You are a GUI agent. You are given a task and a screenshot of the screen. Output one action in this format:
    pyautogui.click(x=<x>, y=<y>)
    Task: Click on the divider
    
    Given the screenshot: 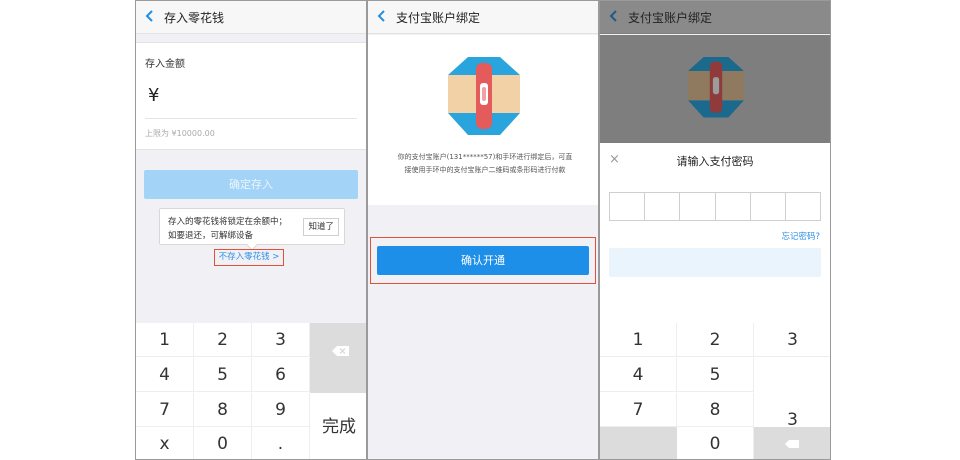 What is the action you would take?
    pyautogui.click(x=251, y=118)
    